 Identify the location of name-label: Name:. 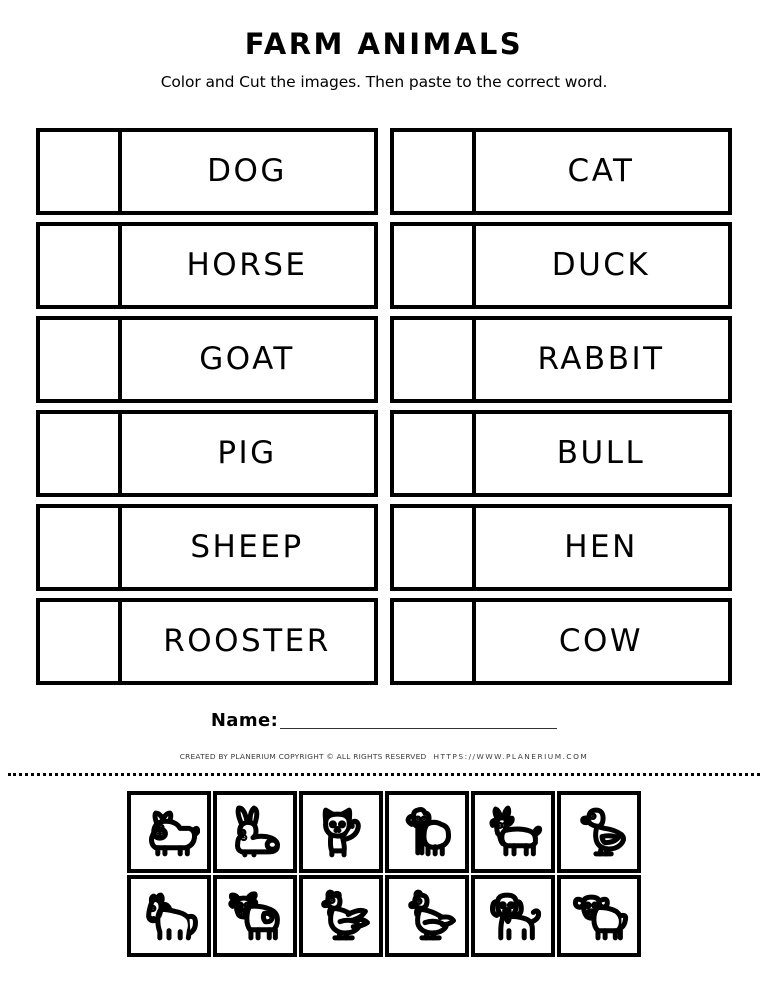
(244, 720).